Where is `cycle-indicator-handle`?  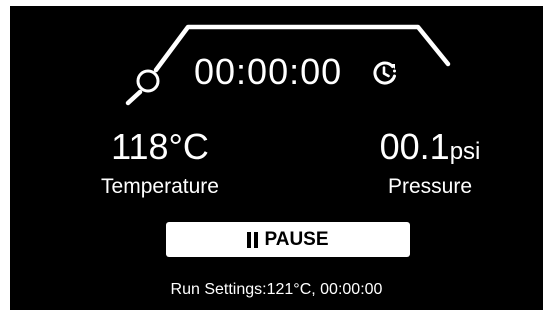
cycle-indicator-handle is located at coordinates (134, 97).